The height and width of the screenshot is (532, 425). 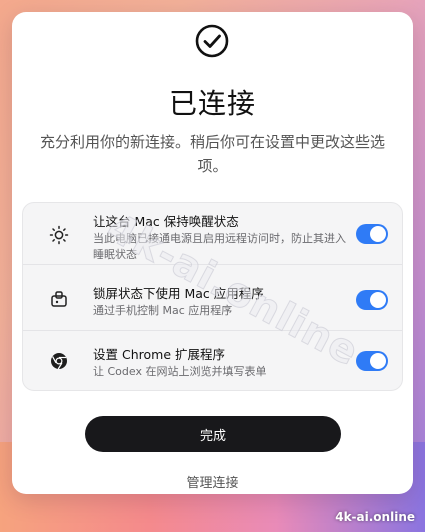 What do you see at coordinates (375, 517) in the screenshot?
I see `corner-watermark: 4k-ai.online` at bounding box center [375, 517].